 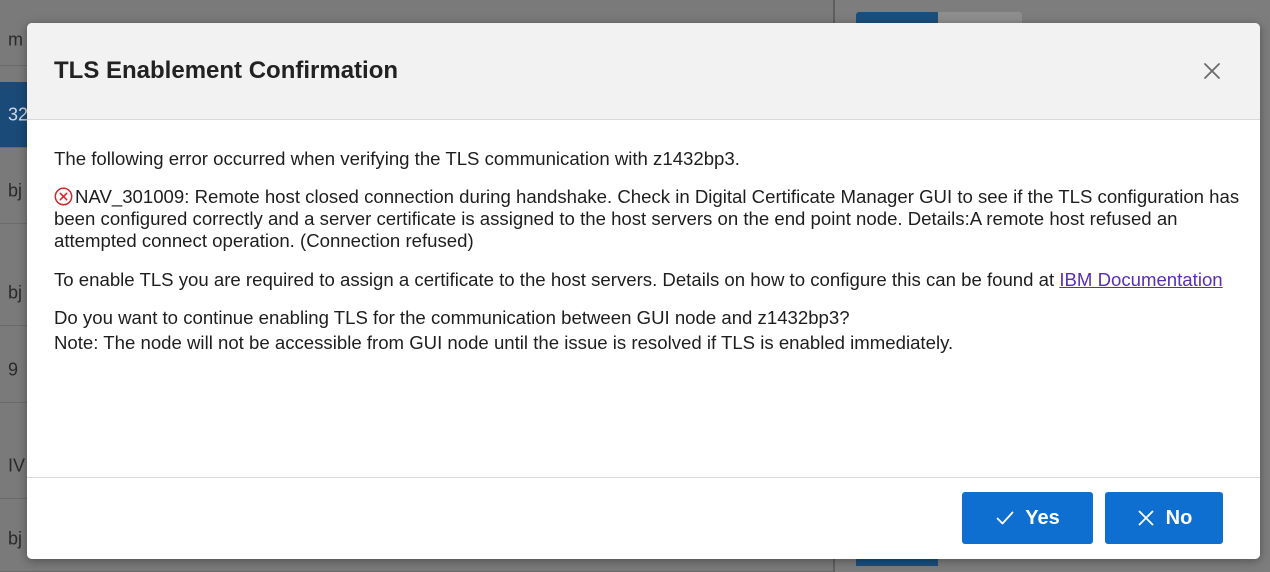 I want to click on table-row-text: 32, so click(x=18, y=114).